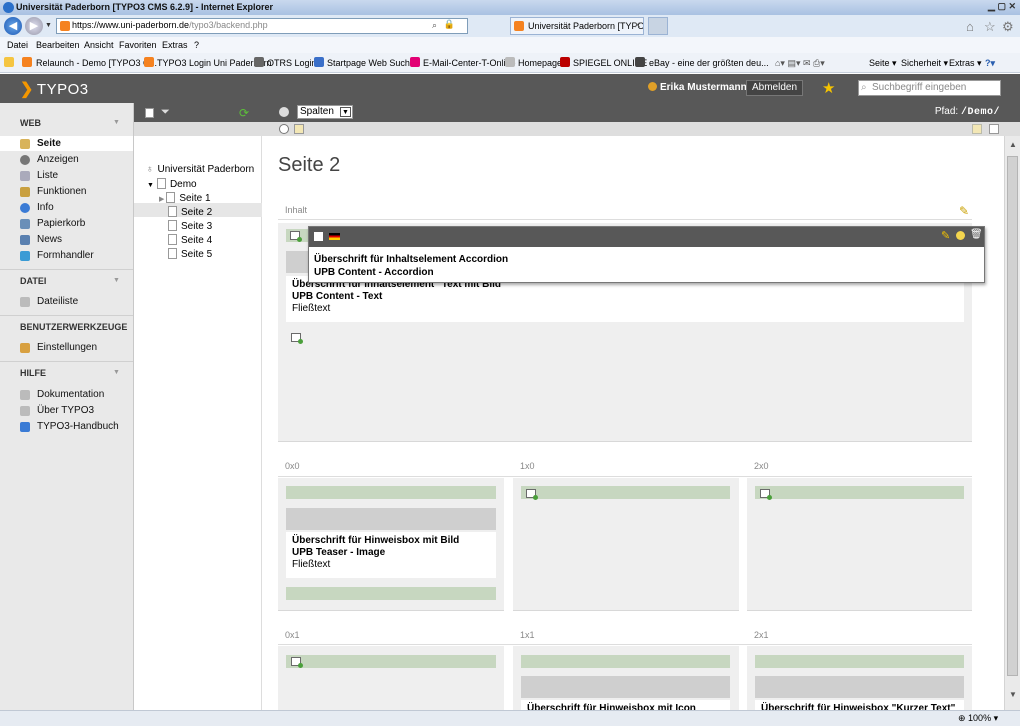 The image size is (1020, 726). Describe the element at coordinates (970, 26) in the screenshot. I see `home-icon: ⌂` at that location.